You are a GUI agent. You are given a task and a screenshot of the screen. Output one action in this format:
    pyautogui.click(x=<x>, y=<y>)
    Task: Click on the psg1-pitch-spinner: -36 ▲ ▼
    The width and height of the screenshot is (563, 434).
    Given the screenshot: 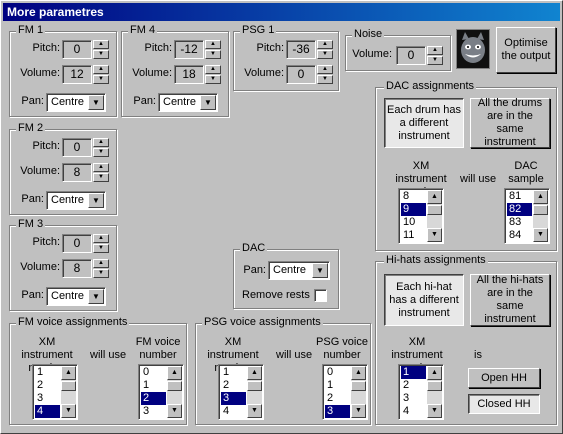 What is the action you would take?
    pyautogui.click(x=310, y=49)
    